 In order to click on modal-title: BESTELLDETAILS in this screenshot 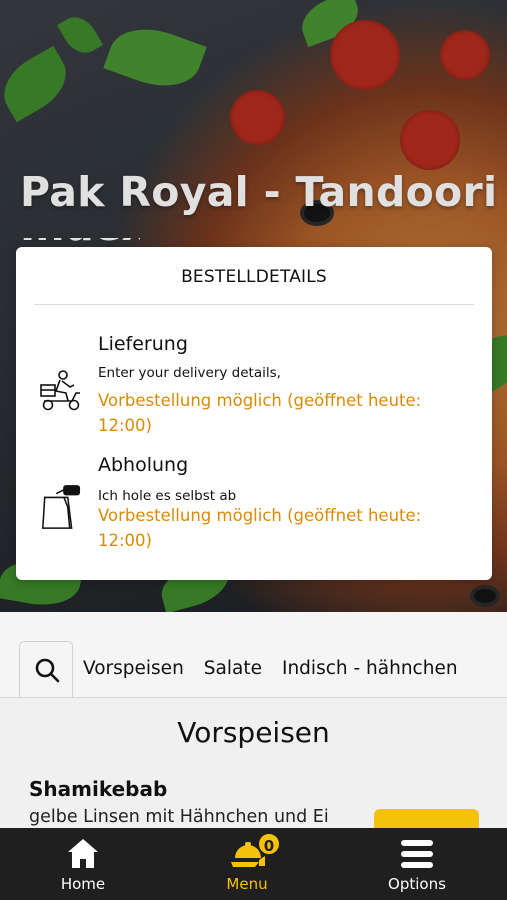, I will do `click(254, 277)`.